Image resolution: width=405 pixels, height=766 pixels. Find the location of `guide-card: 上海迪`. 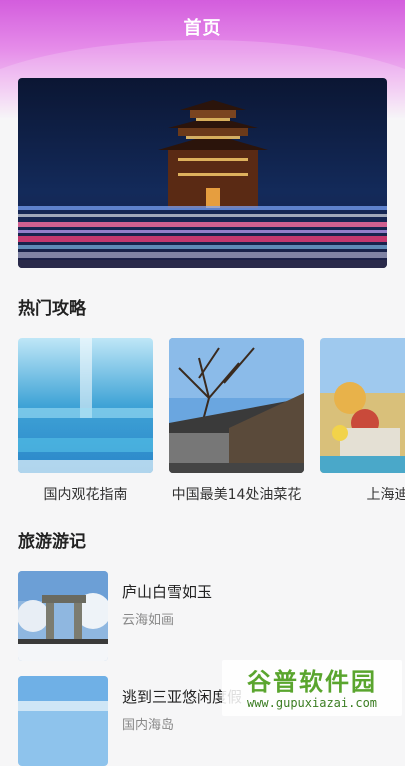

guide-card: 上海迪 is located at coordinates (362, 421).